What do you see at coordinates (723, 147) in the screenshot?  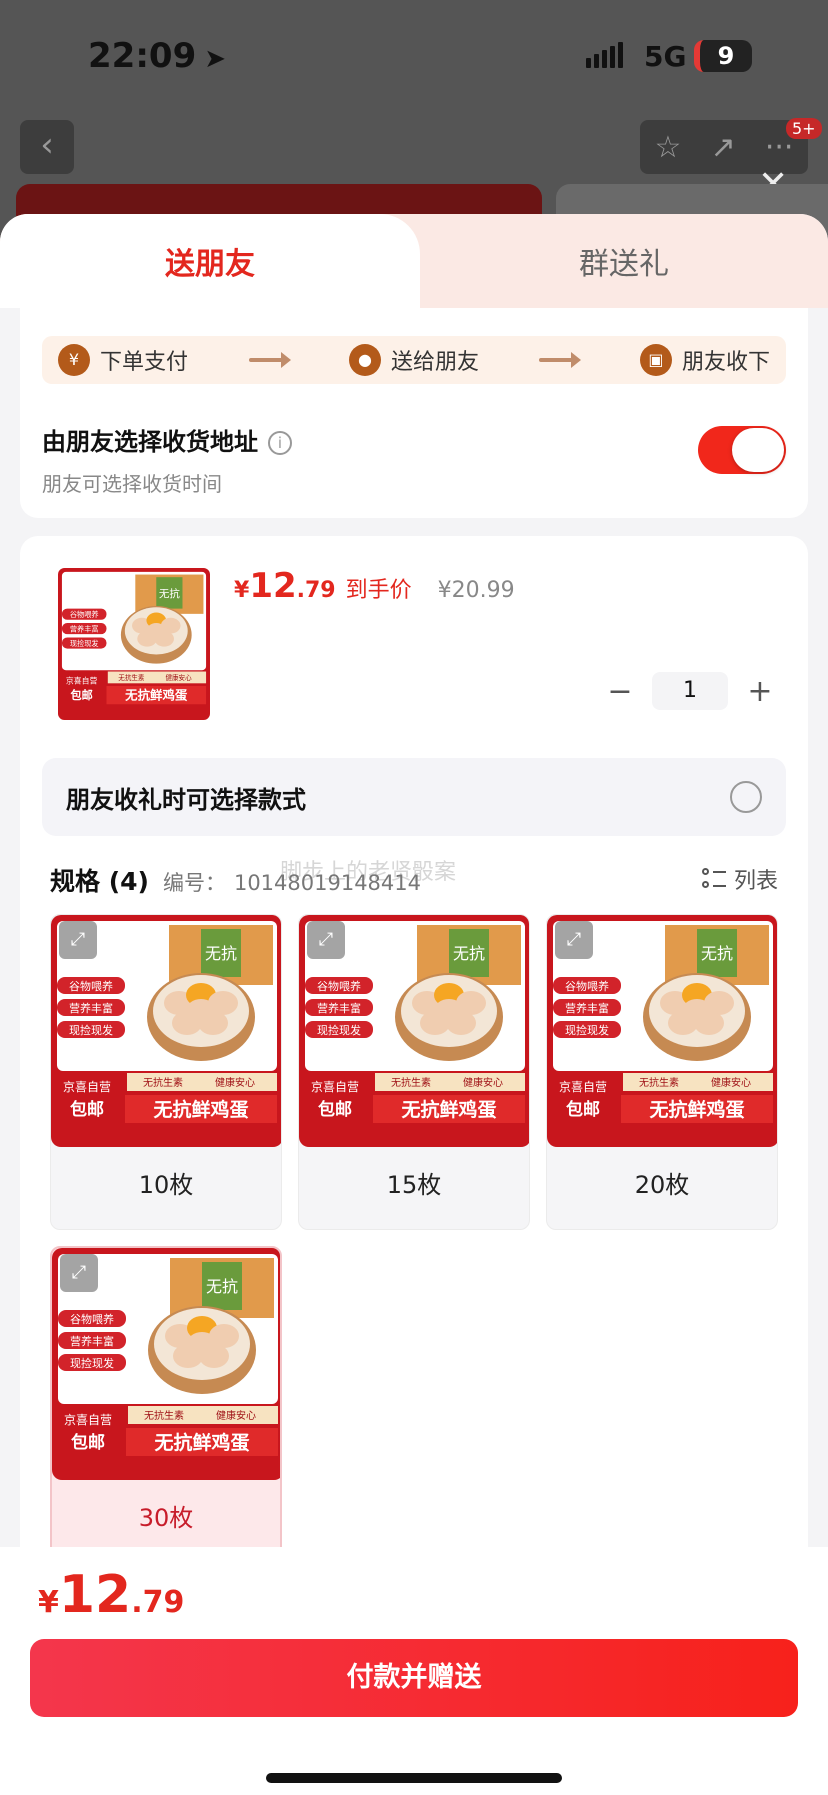 I see `share-icon: ↗` at bounding box center [723, 147].